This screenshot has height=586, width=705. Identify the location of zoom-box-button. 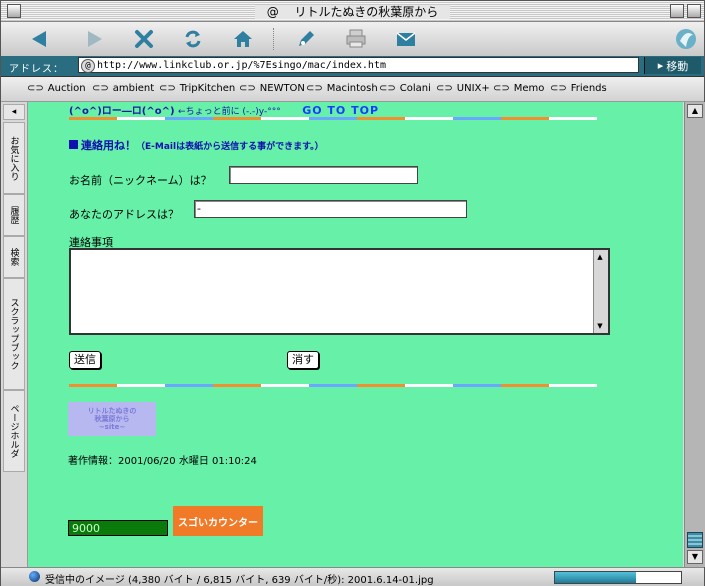
(677, 11).